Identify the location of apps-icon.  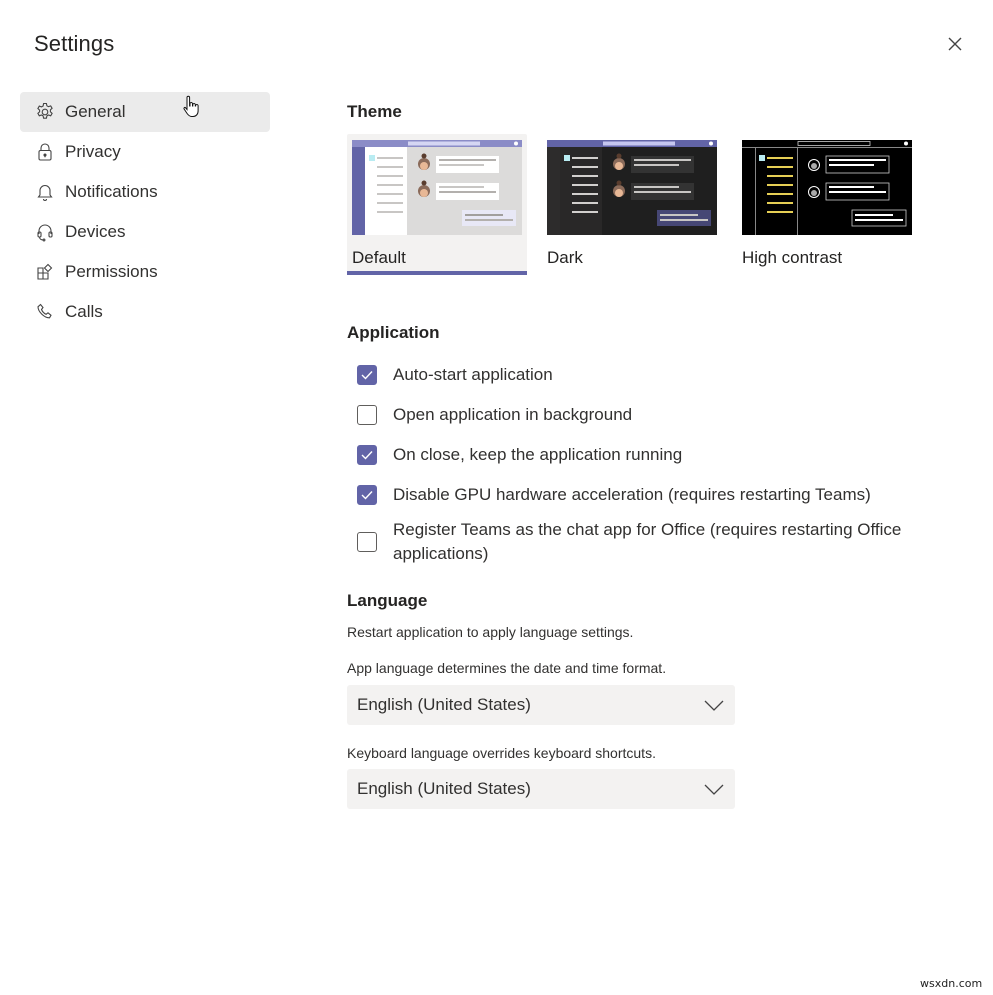
(45, 272).